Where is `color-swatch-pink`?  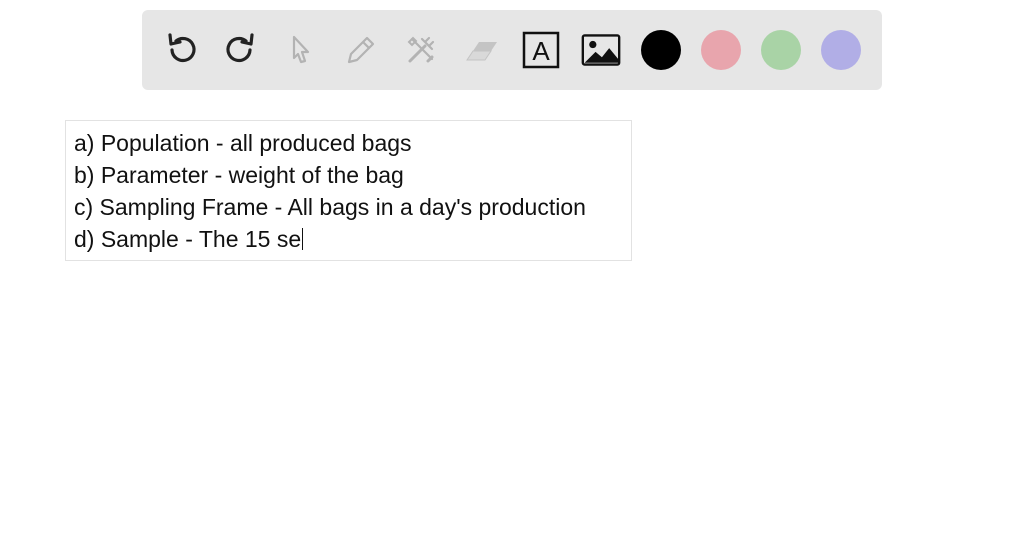 color-swatch-pink is located at coordinates (721, 50).